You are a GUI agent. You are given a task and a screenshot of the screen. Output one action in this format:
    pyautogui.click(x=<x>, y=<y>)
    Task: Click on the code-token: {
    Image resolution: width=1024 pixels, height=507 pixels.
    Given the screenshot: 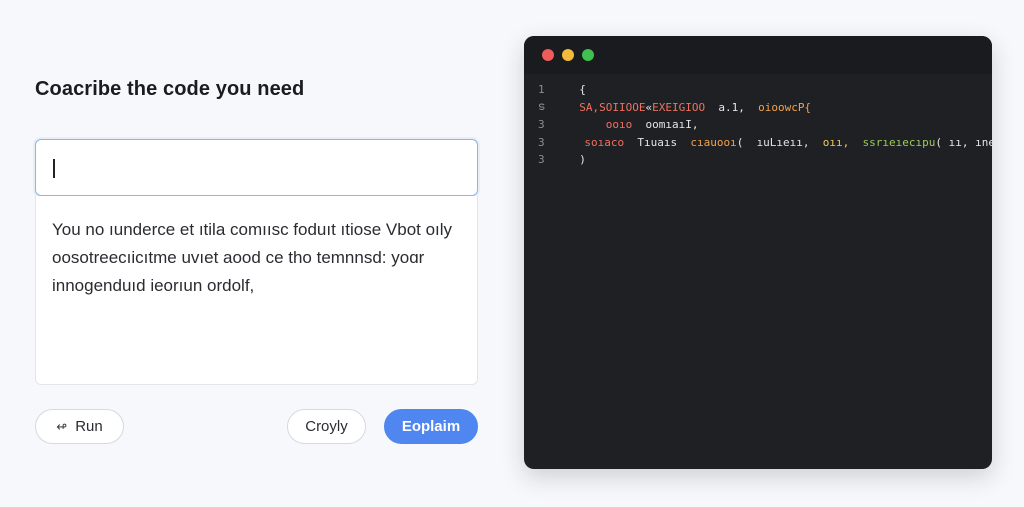 What is the action you would take?
    pyautogui.click(x=576, y=90)
    